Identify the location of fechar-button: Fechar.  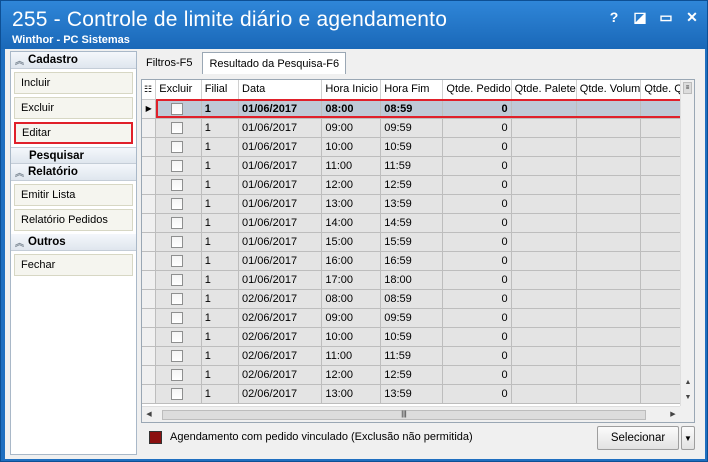
(73, 265).